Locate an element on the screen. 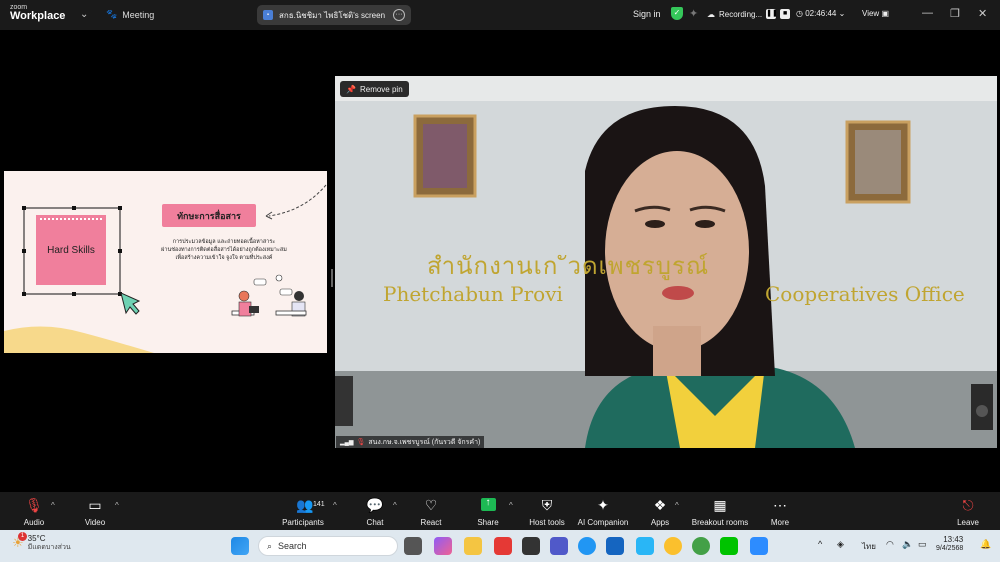 This screenshot has width=1000, height=562. clock-icon: ◷ is located at coordinates (801, 13).